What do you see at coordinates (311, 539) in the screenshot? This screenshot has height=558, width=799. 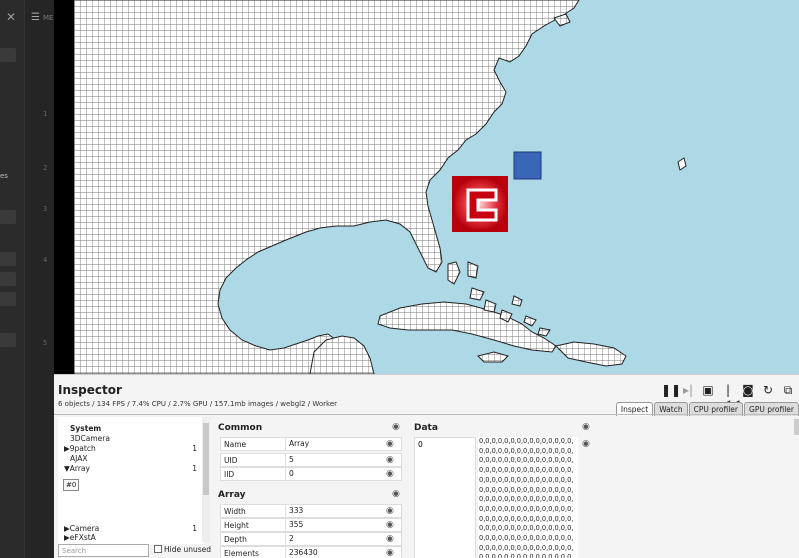 I see `prop-row-depth: Depth 2` at bounding box center [311, 539].